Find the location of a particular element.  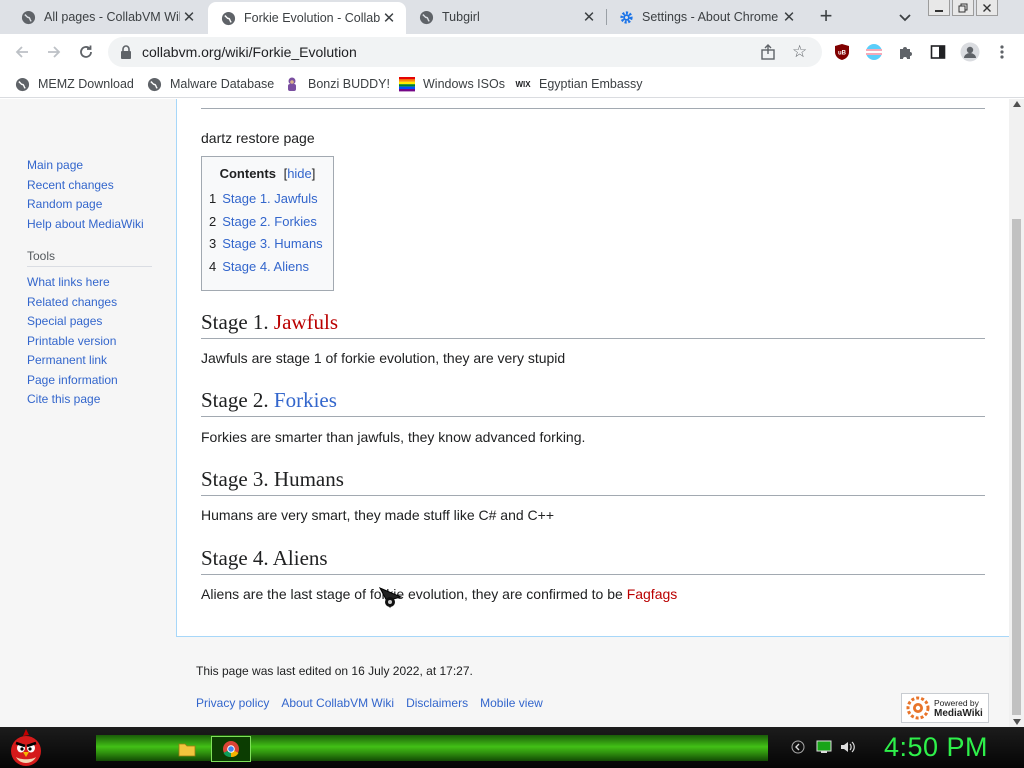

close-icon is located at coordinates (987, 7).